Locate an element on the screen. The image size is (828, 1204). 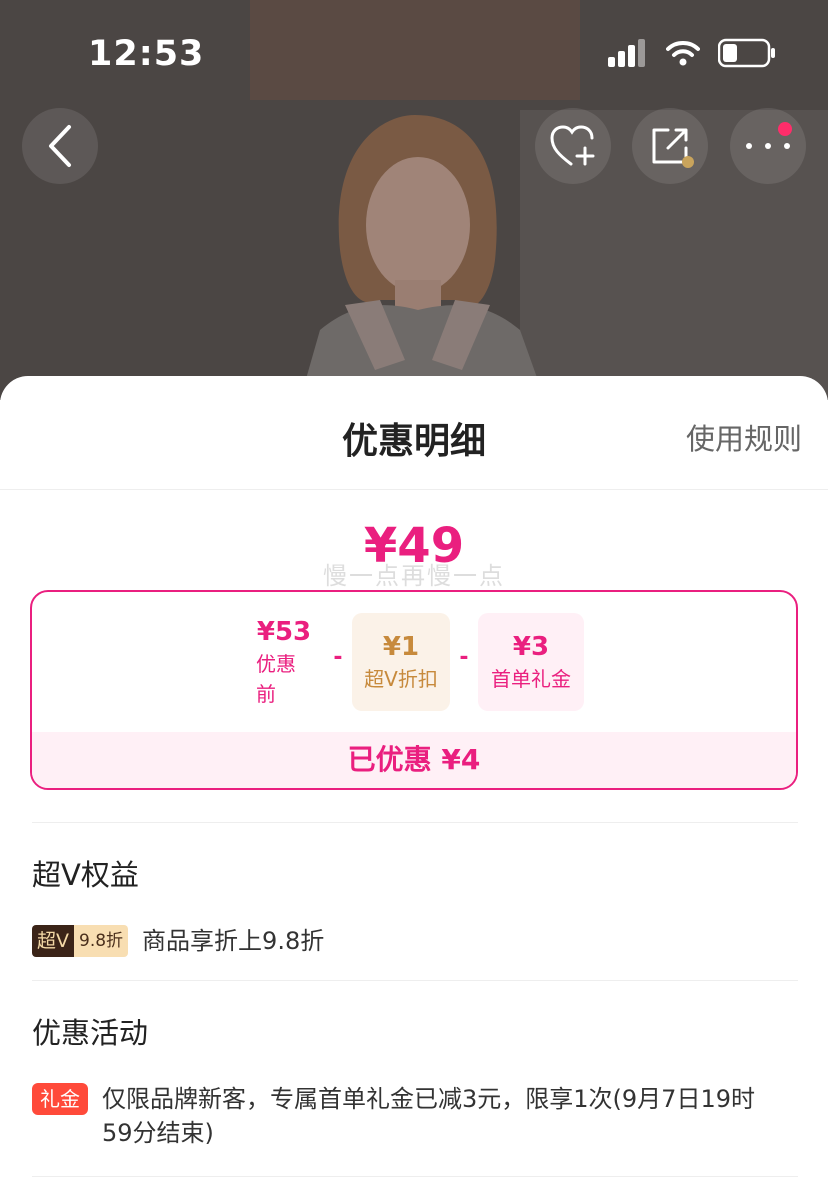
promo-line: 礼金 仅限品牌新客，专属首单礼金已减3元，限享1次(9月7日19时59分结束) is located at coordinates (415, 1116).